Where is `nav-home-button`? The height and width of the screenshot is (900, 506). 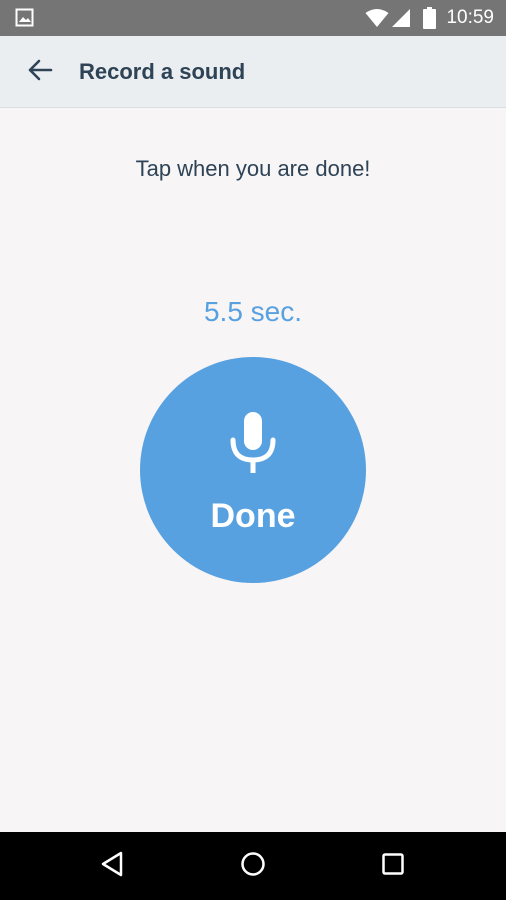
nav-home-button is located at coordinates (253, 866).